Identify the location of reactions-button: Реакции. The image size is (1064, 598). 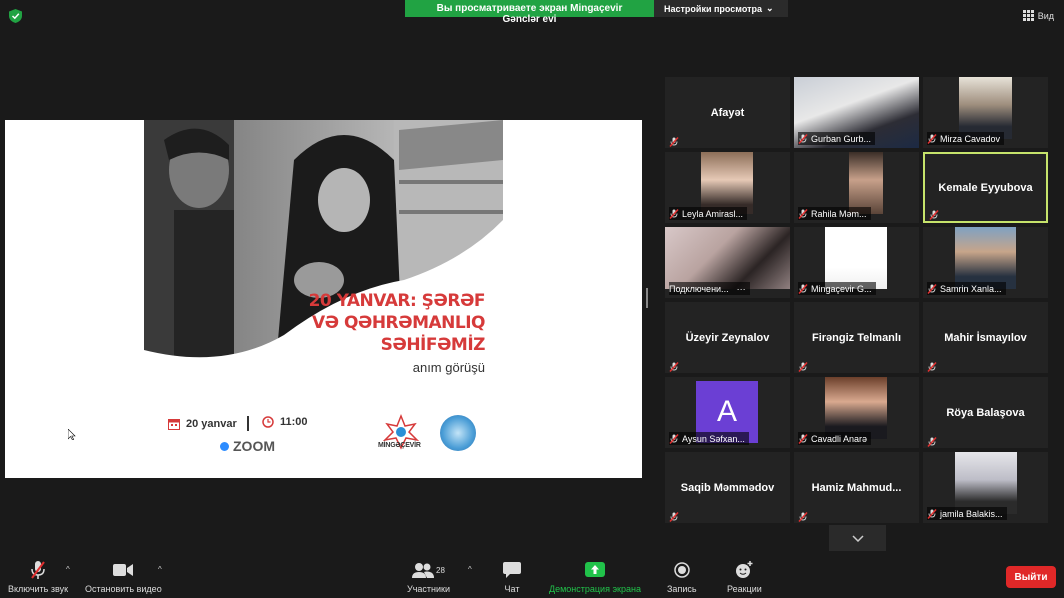
(744, 577).